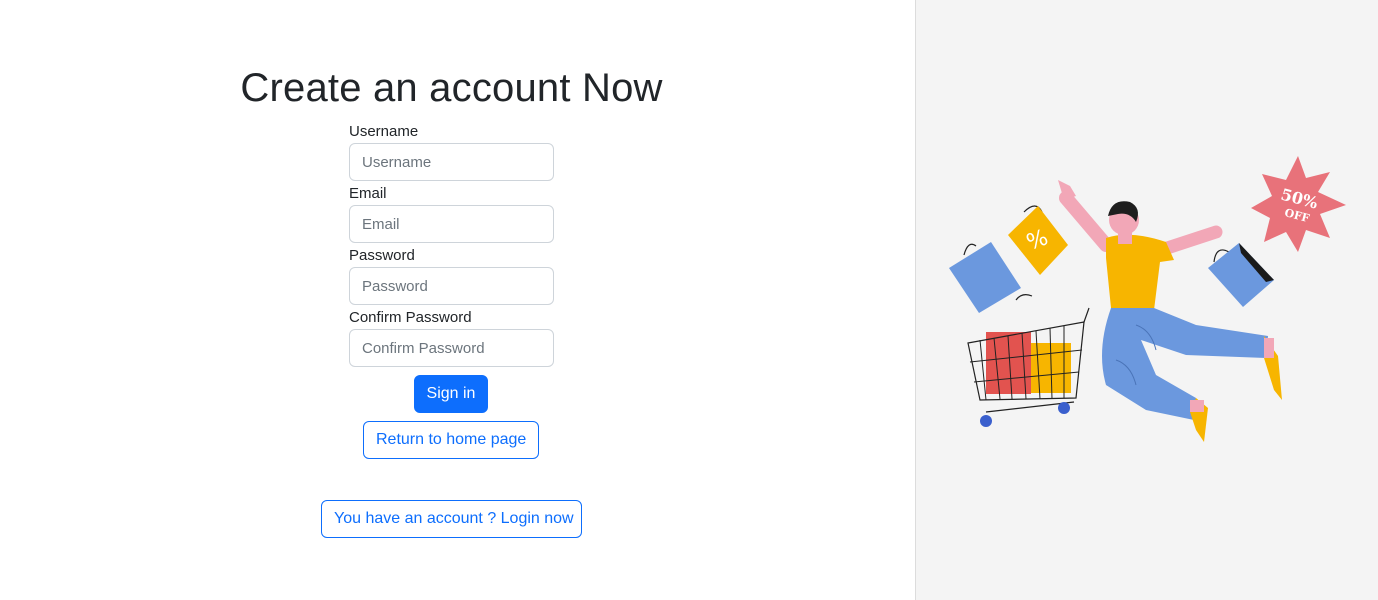 This screenshot has width=1378, height=600. What do you see at coordinates (451, 162) in the screenshot?
I see `username-input` at bounding box center [451, 162].